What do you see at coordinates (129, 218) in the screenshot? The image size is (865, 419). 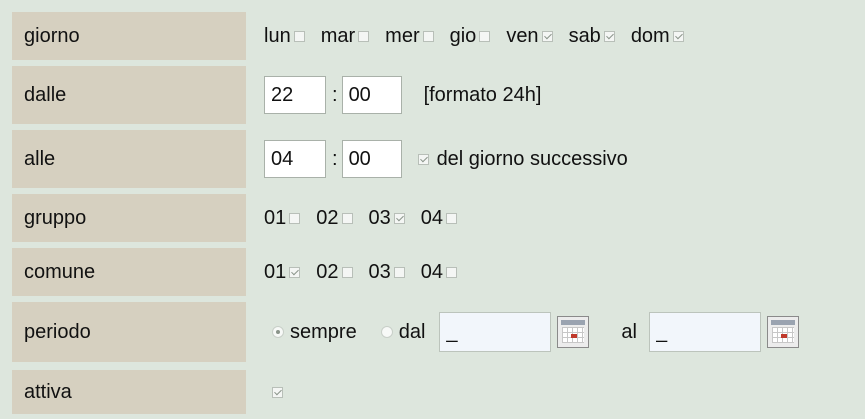 I see `label-gruppo: gruppo` at bounding box center [129, 218].